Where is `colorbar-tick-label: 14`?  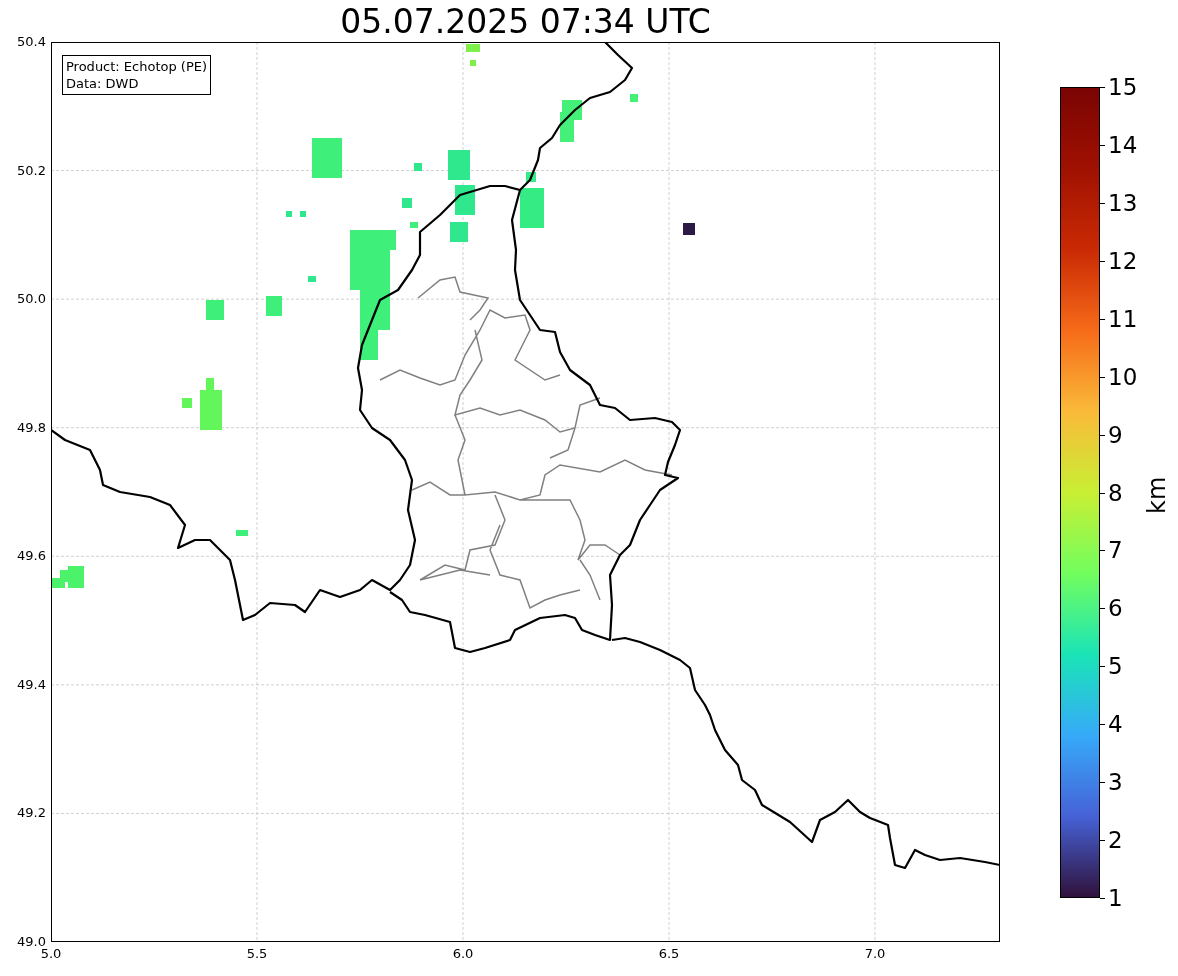 colorbar-tick-label: 14 is located at coordinates (1123, 144).